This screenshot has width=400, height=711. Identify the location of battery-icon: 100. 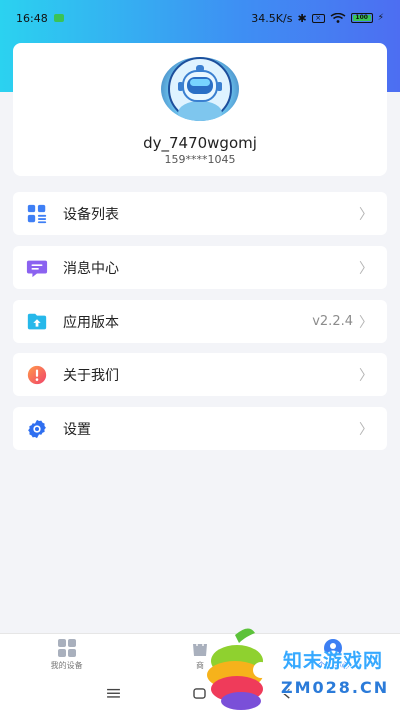
(361, 18).